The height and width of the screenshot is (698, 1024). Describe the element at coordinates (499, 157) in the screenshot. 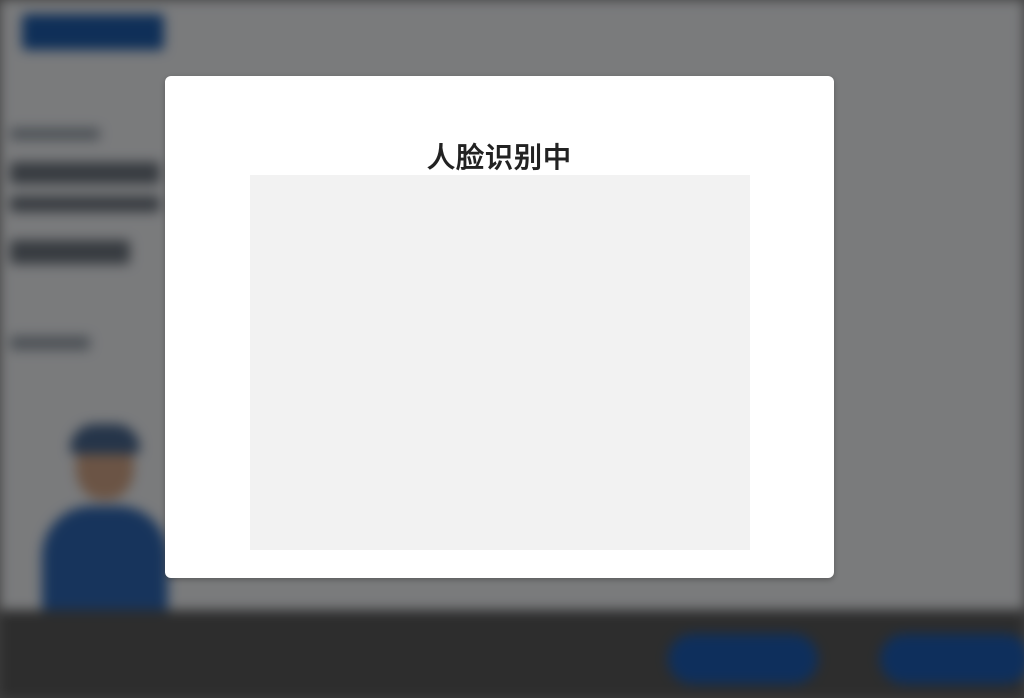

I see `dialog-title: 人脸识别中` at that location.